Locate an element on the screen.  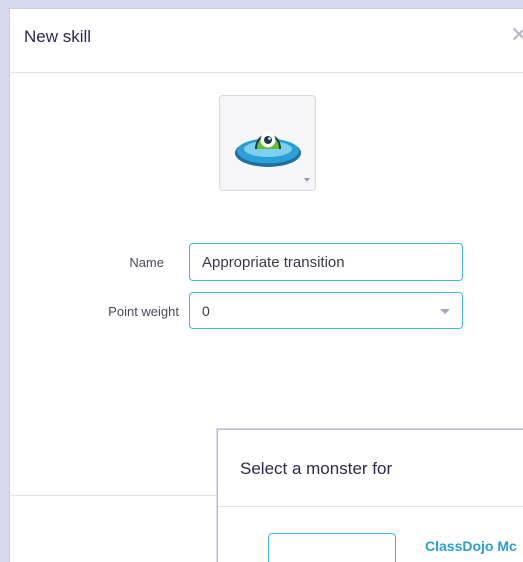
name-label: Name is located at coordinates (146, 262).